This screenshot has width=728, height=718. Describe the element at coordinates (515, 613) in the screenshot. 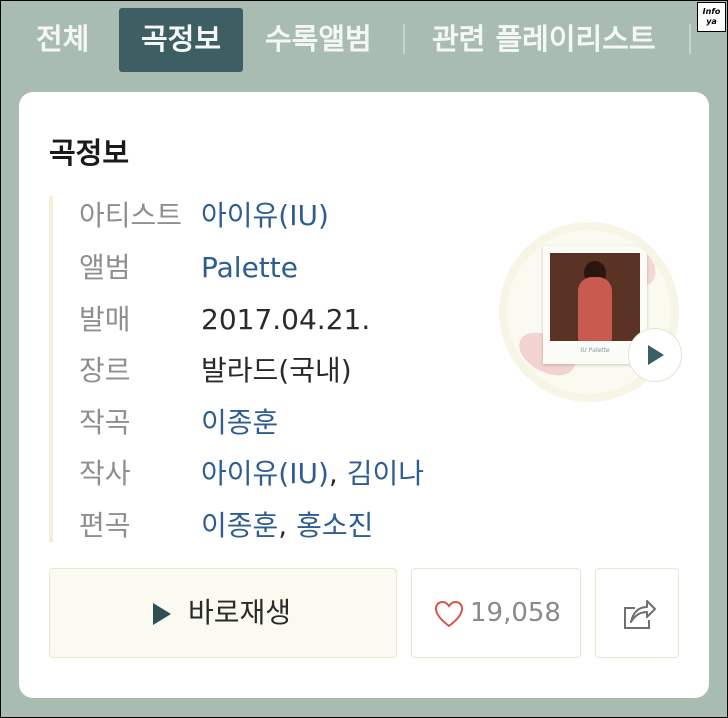

I see `like-count: 19,058` at that location.